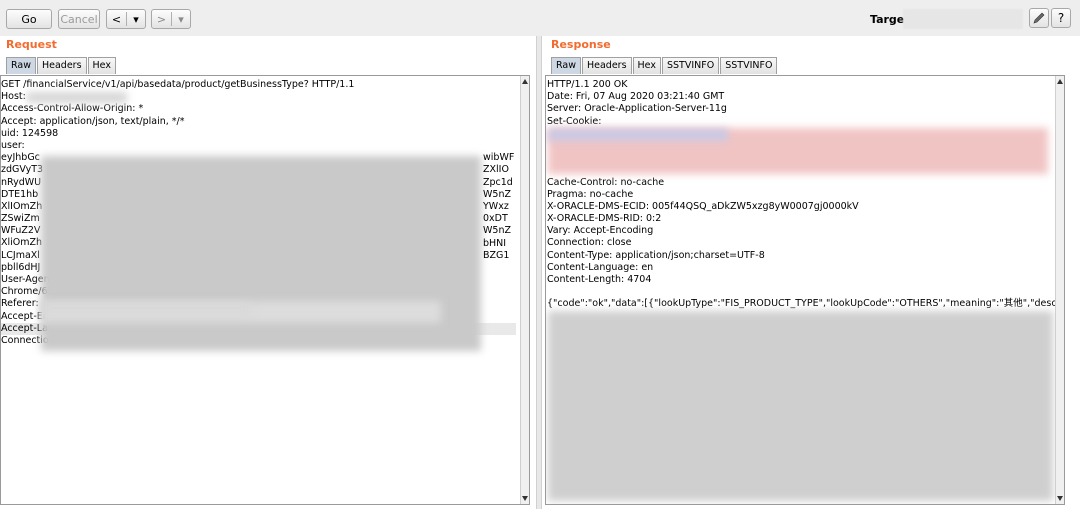  Describe the element at coordinates (171, 19) in the screenshot. I see `forward-button: > ▾` at that location.